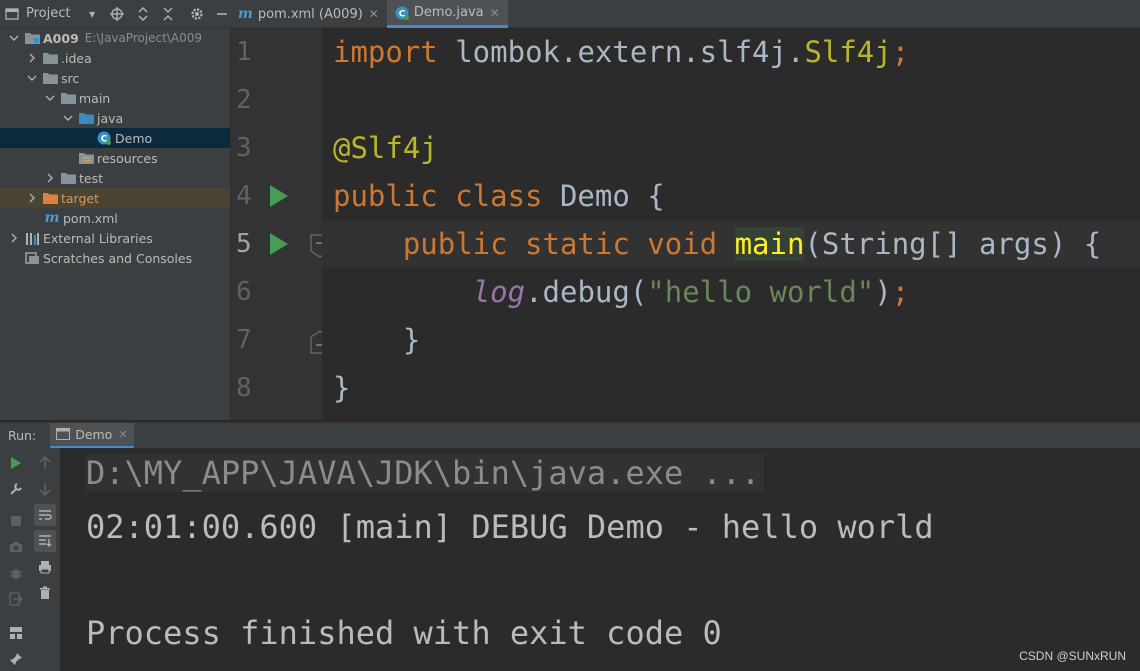 Image resolution: width=1140 pixels, height=671 pixels. What do you see at coordinates (385, 148) in the screenshot?
I see `code-line-3: @Slf4j` at bounding box center [385, 148].